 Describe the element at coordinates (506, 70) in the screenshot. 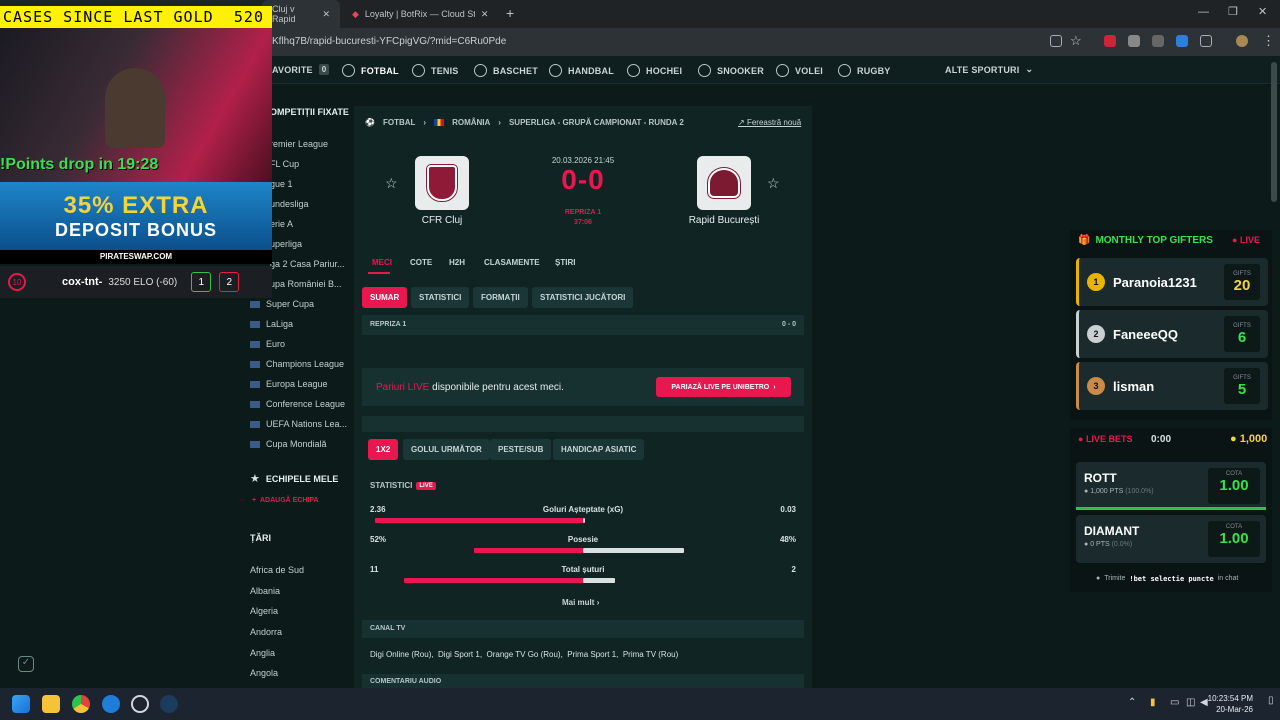

I see `nav-baschet: BASCHET` at that location.